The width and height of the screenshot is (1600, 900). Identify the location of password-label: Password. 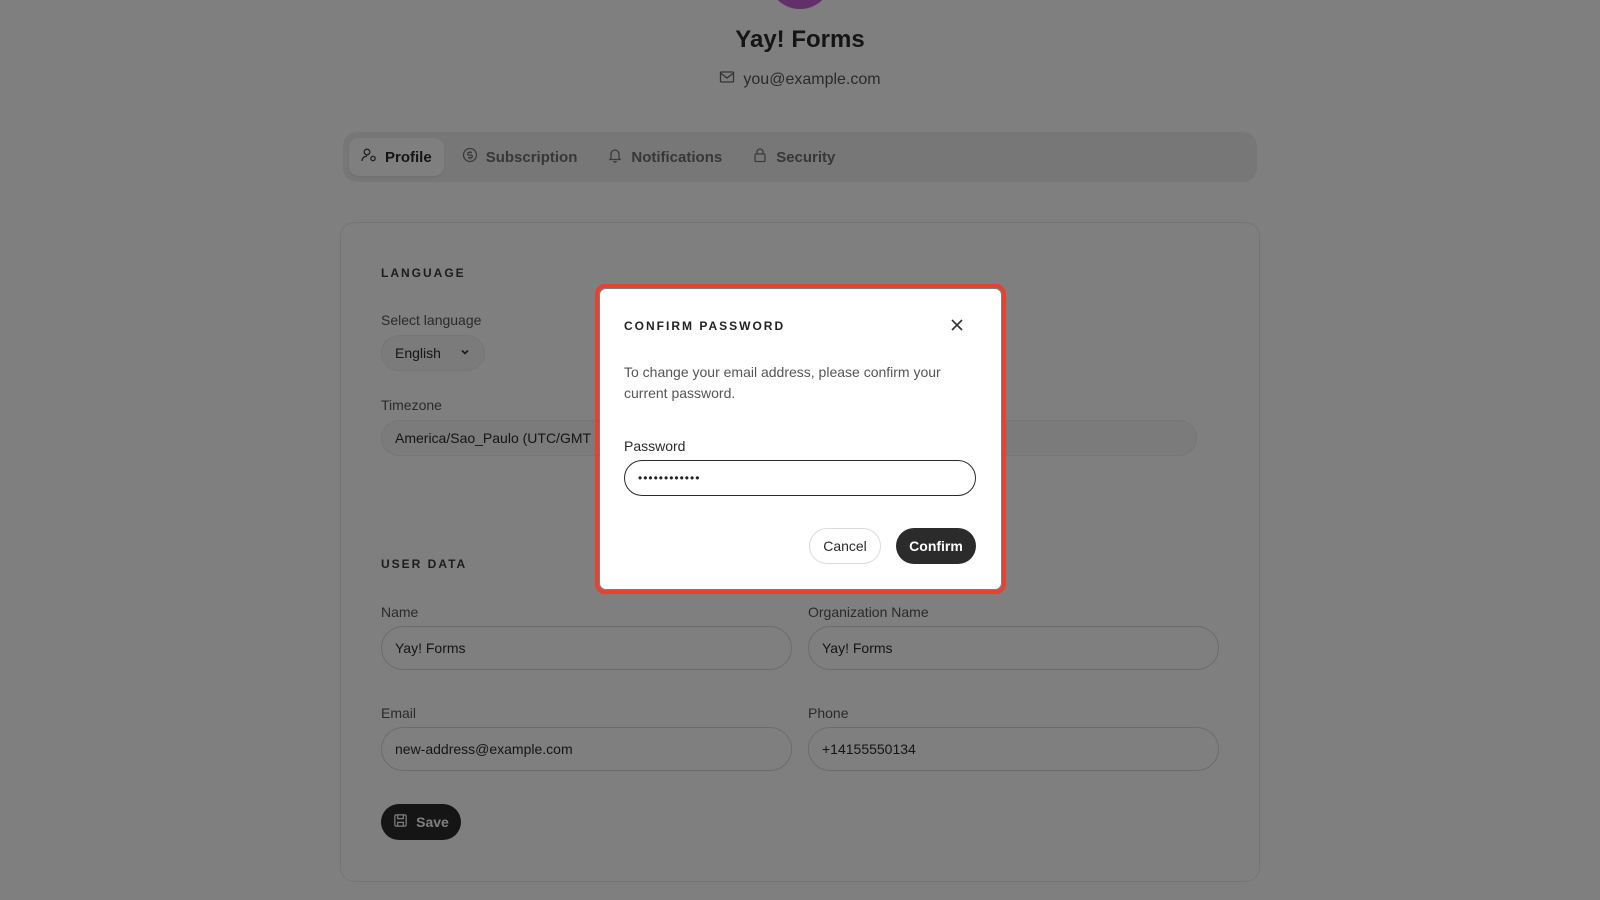
(655, 446).